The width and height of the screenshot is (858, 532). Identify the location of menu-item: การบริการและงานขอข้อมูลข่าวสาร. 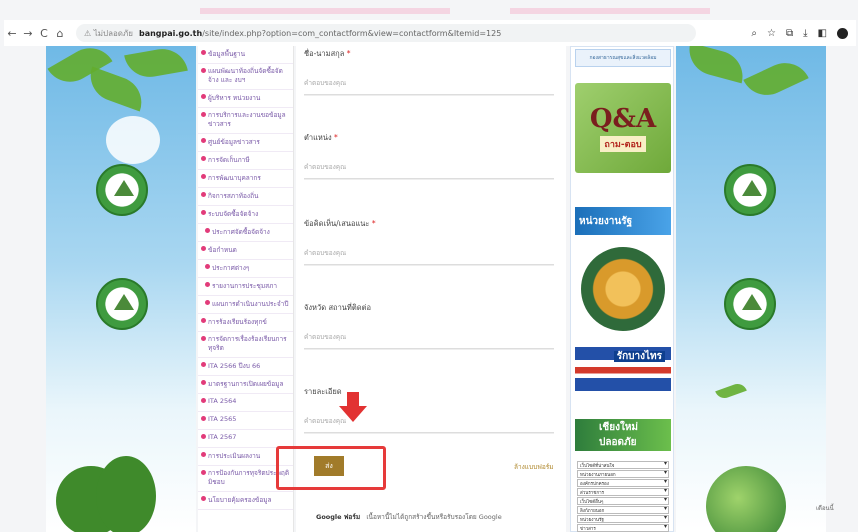
(245, 121).